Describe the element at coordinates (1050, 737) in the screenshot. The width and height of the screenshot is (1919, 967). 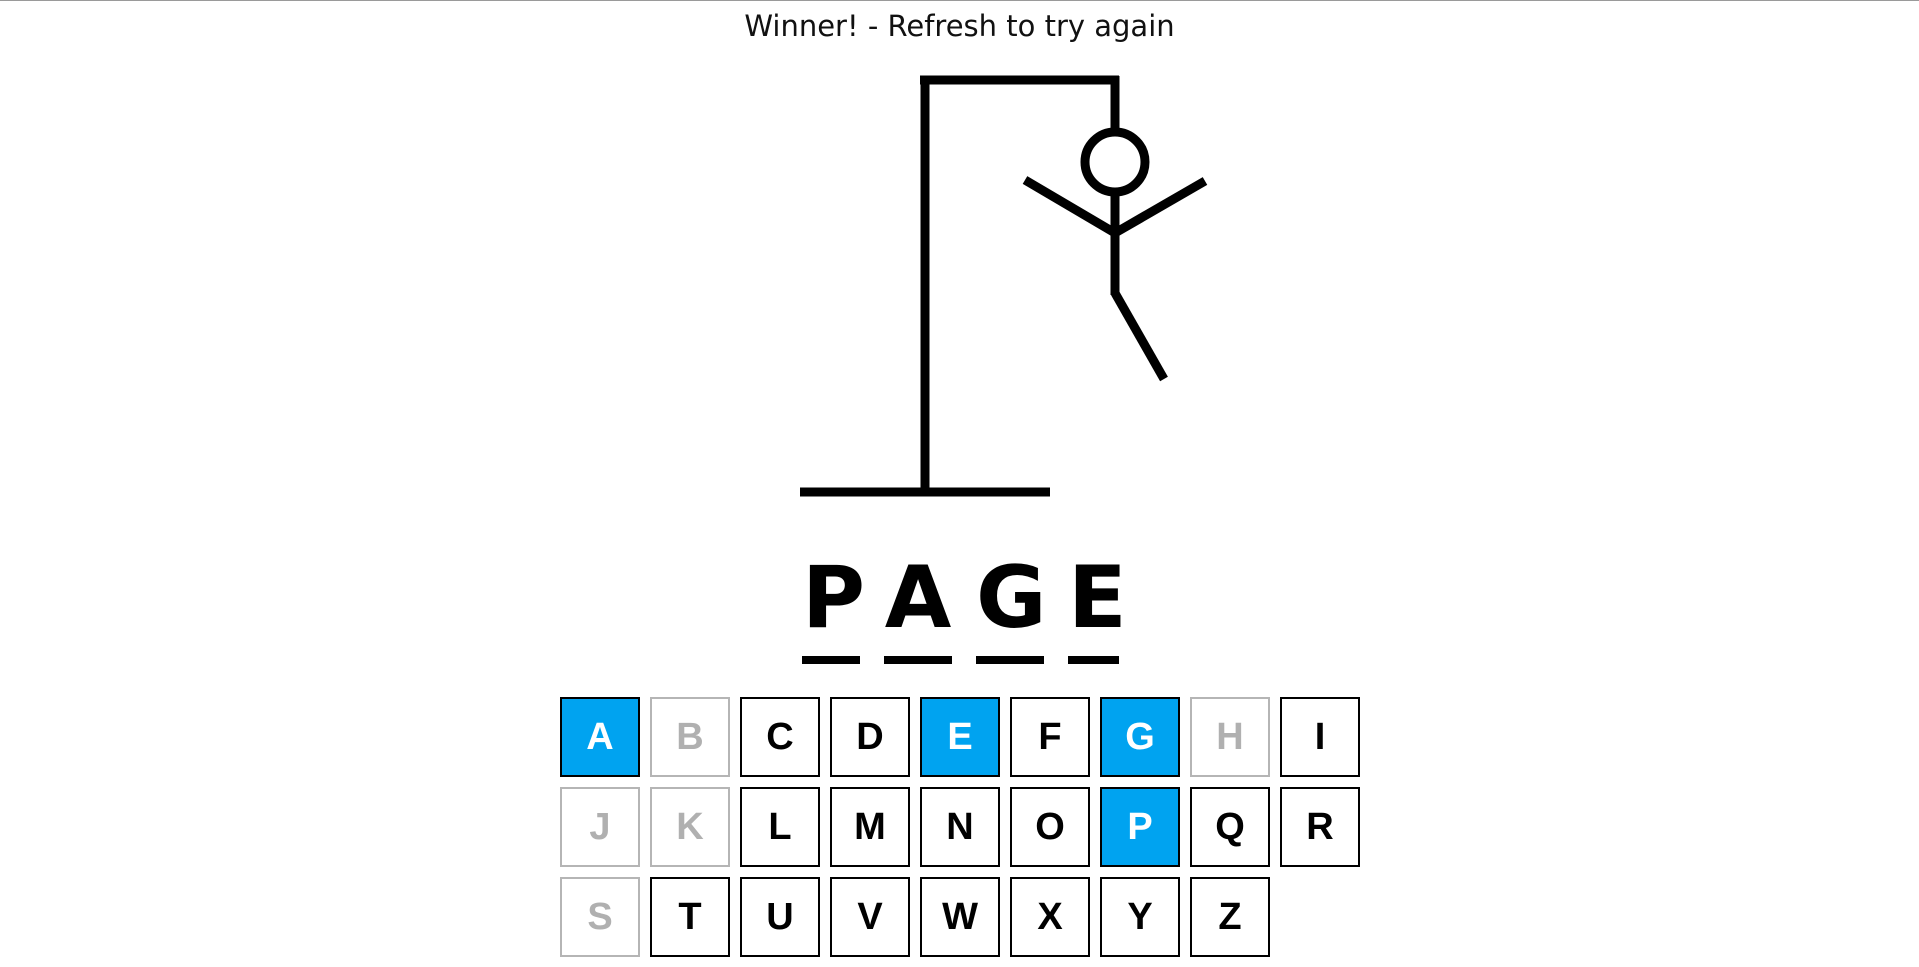
I see `key-f: F` at that location.